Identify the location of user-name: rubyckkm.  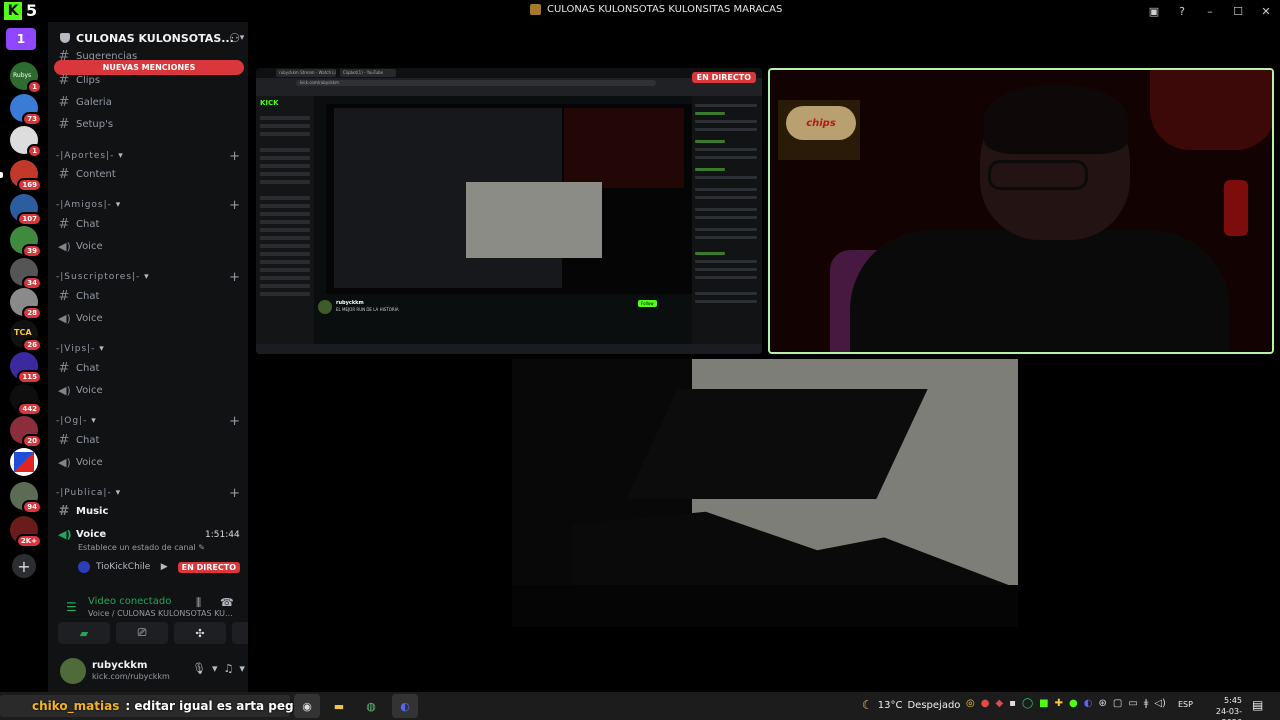
(119, 665).